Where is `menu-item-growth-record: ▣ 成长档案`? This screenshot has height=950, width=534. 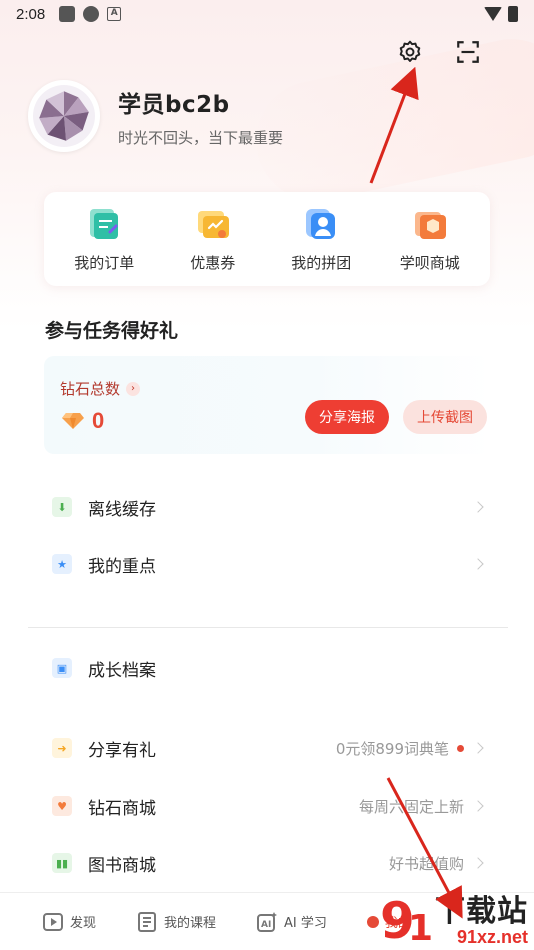
menu-item-growth-record: ▣ 成长档案 is located at coordinates (267, 668).